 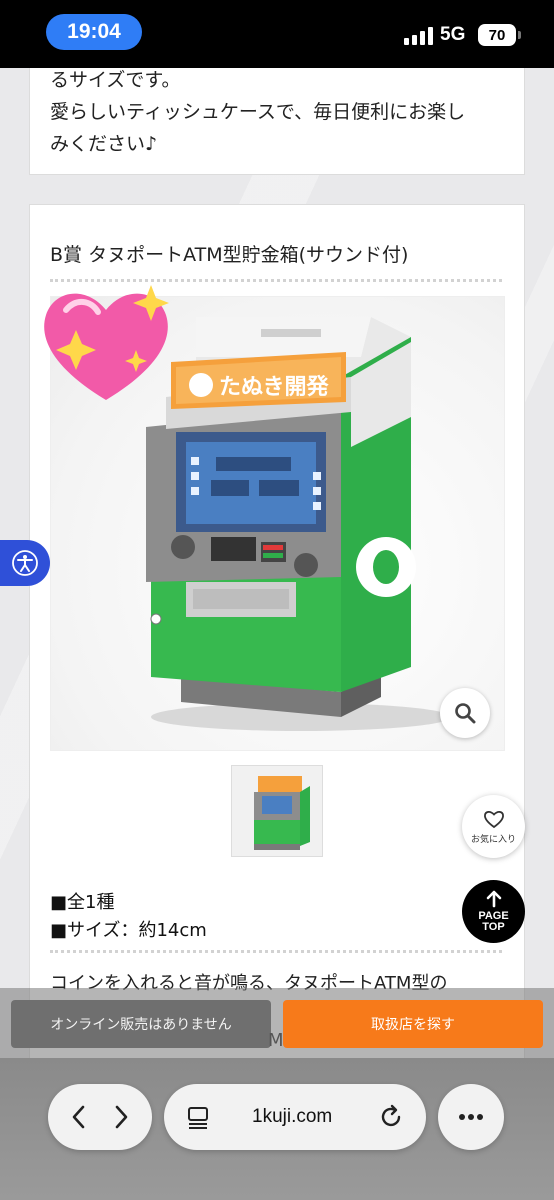 I want to click on sparkling-heart-icon, so click(x=106, y=342).